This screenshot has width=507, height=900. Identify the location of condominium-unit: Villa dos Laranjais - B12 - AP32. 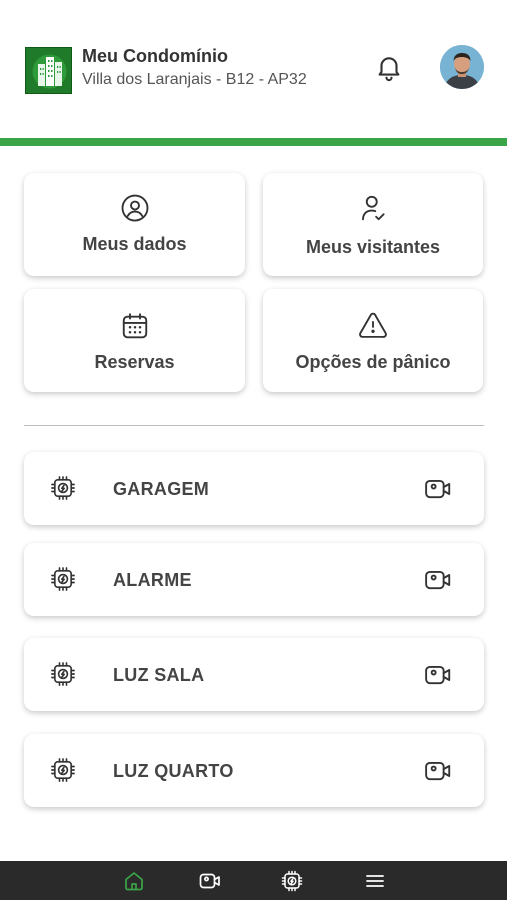
(194, 79).